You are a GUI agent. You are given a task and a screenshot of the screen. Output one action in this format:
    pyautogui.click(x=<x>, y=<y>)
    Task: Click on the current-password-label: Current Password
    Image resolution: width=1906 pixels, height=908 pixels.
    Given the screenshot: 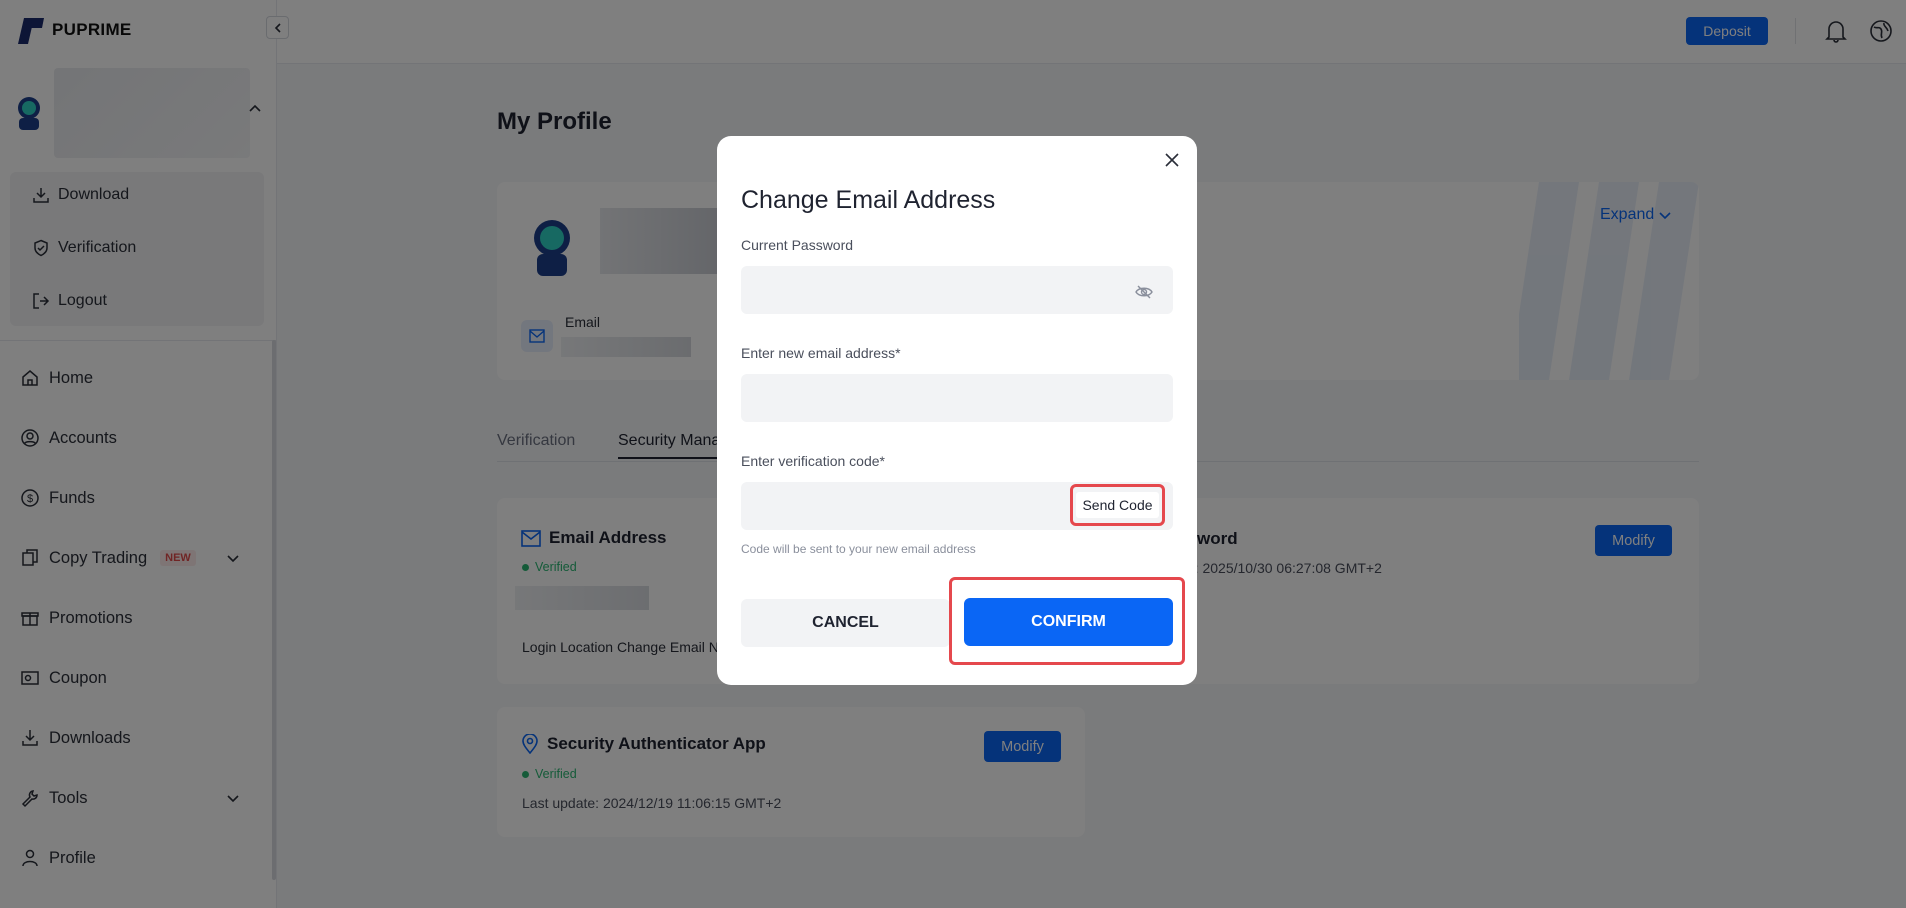 What is the action you would take?
    pyautogui.click(x=797, y=245)
    